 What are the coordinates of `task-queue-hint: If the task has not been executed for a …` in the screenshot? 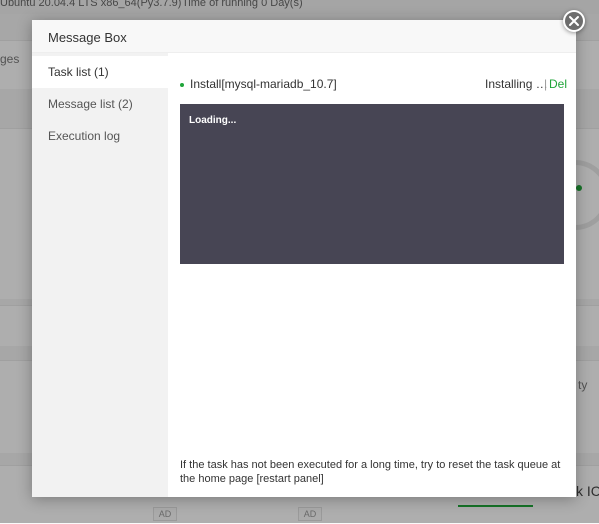 It's located at (370, 472).